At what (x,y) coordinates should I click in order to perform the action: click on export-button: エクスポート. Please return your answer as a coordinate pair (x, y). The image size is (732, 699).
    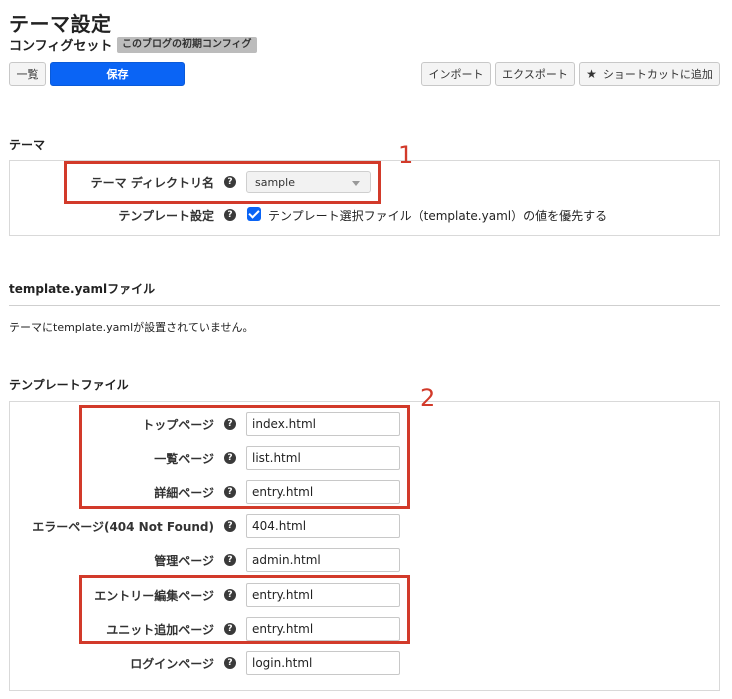
    Looking at the image, I should click on (535, 74).